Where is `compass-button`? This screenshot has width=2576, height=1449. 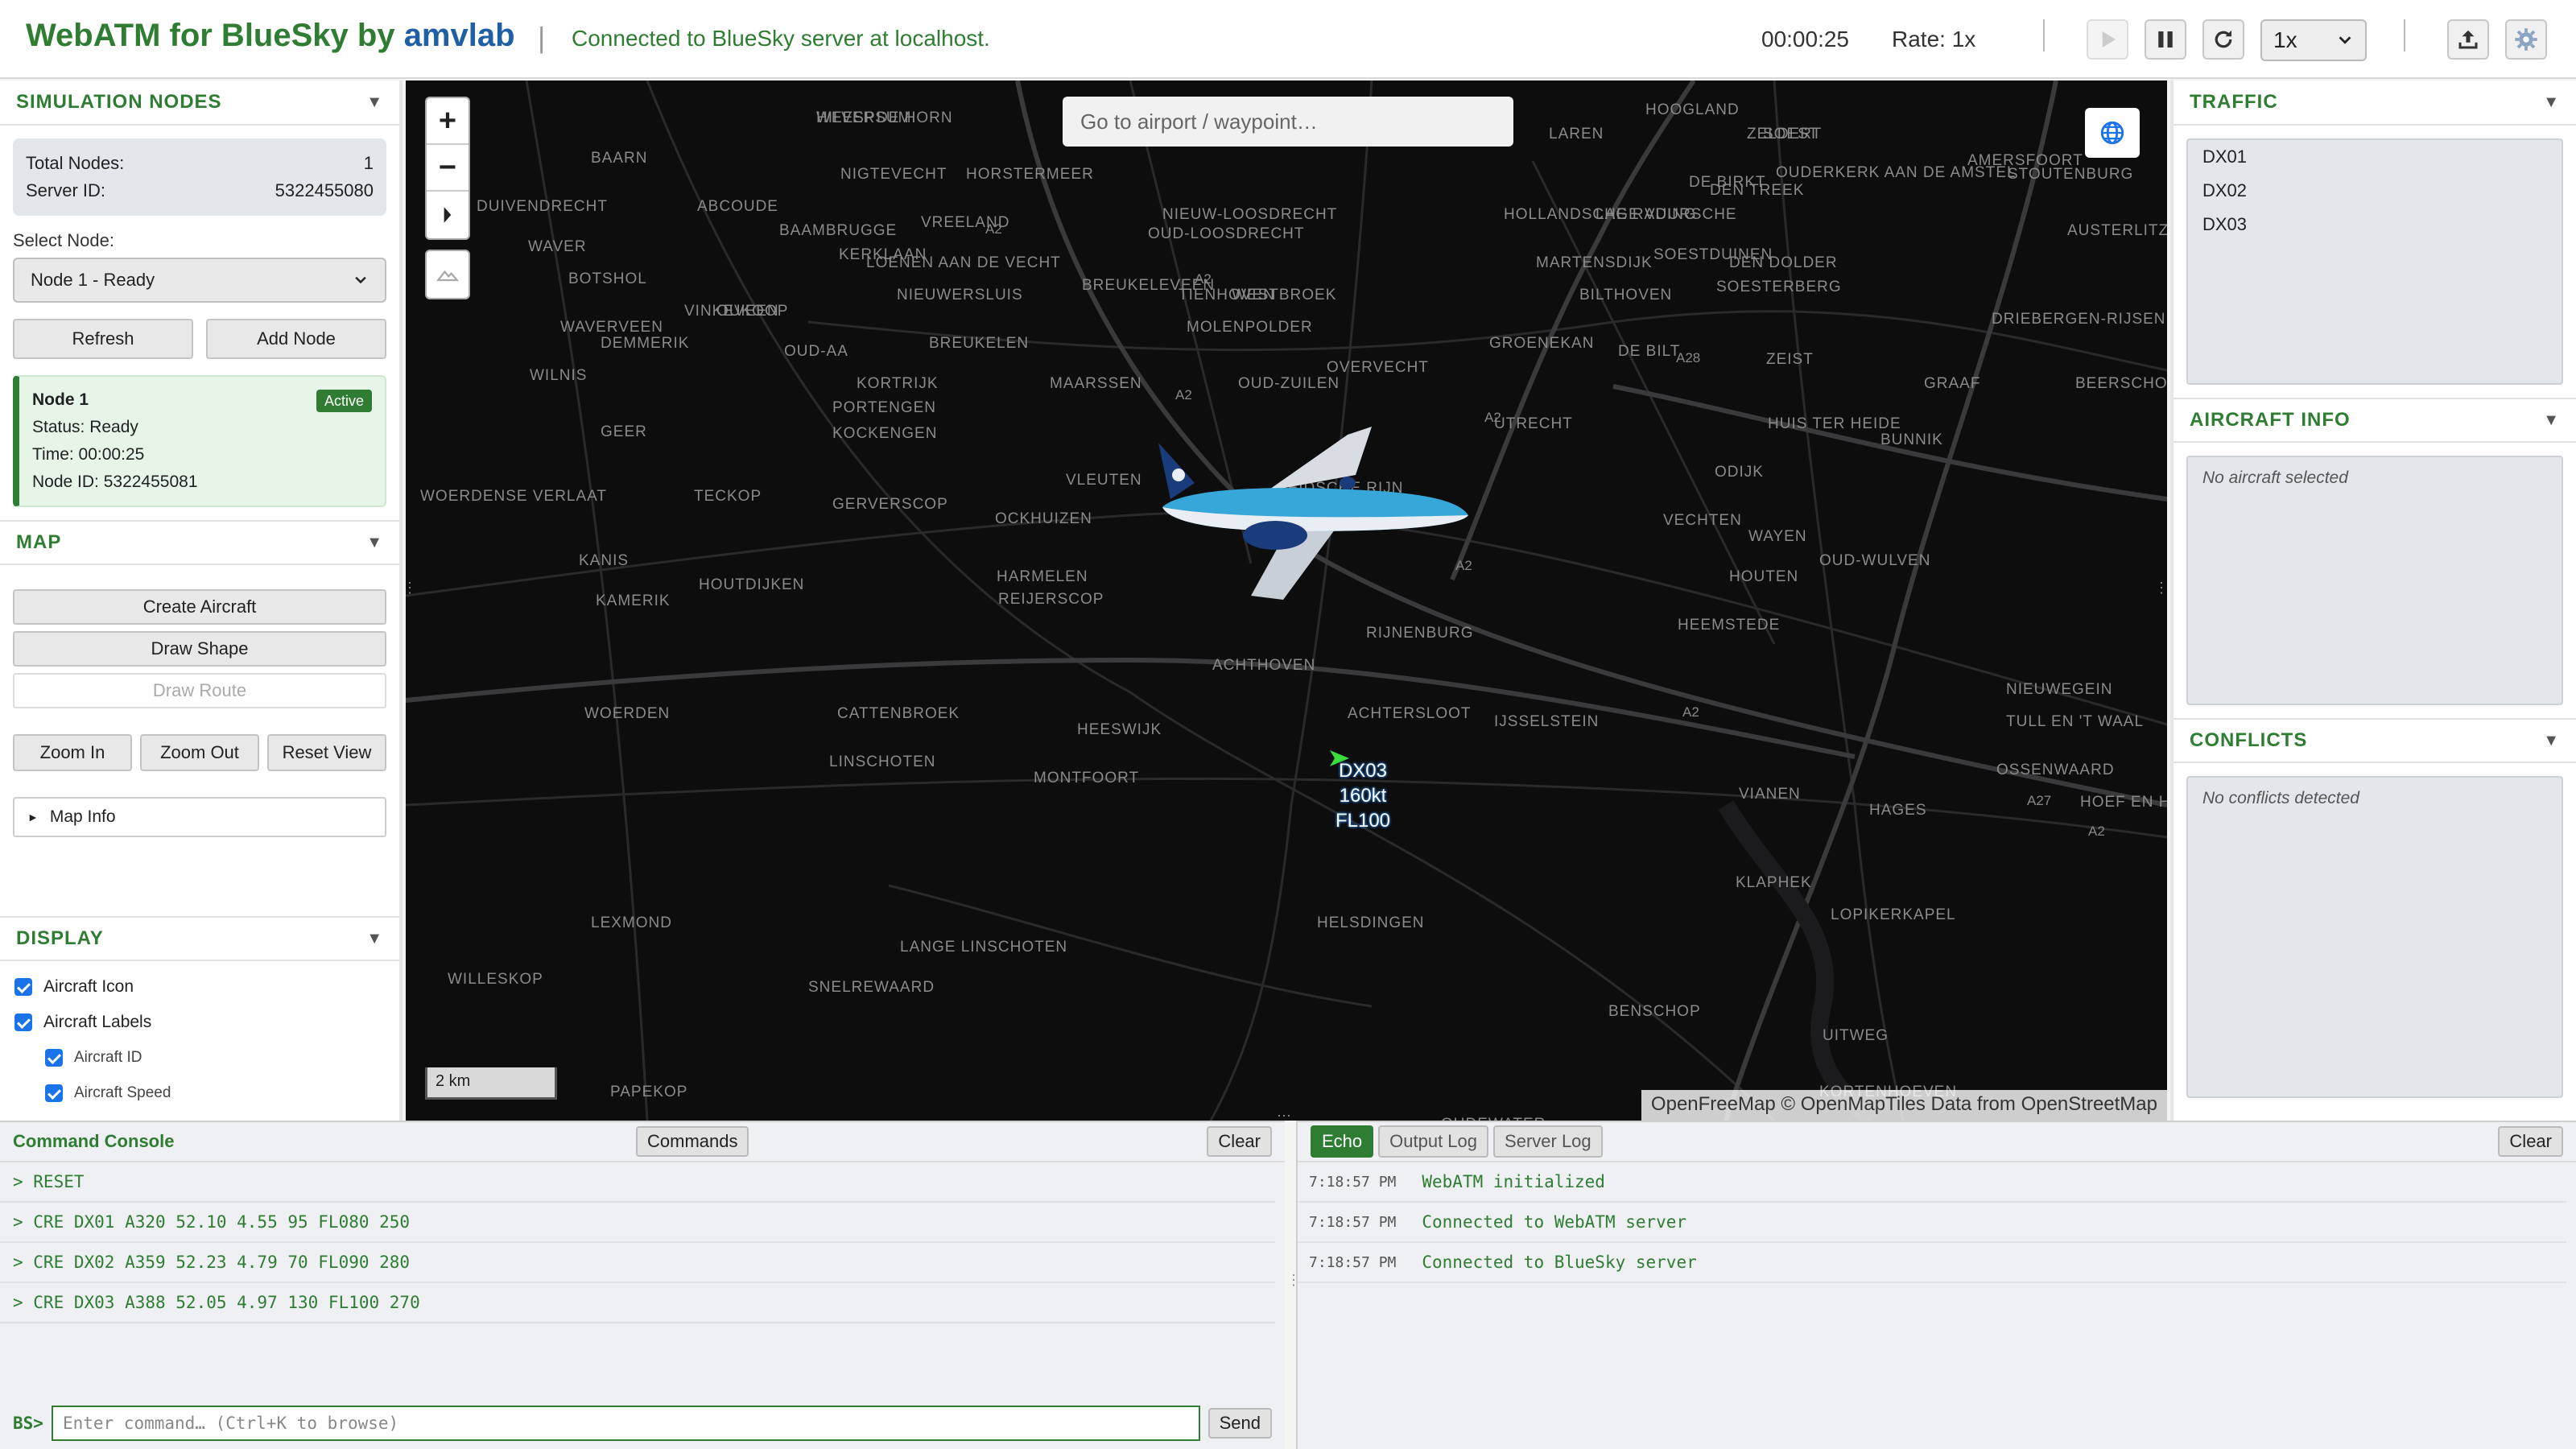 compass-button is located at coordinates (448, 215).